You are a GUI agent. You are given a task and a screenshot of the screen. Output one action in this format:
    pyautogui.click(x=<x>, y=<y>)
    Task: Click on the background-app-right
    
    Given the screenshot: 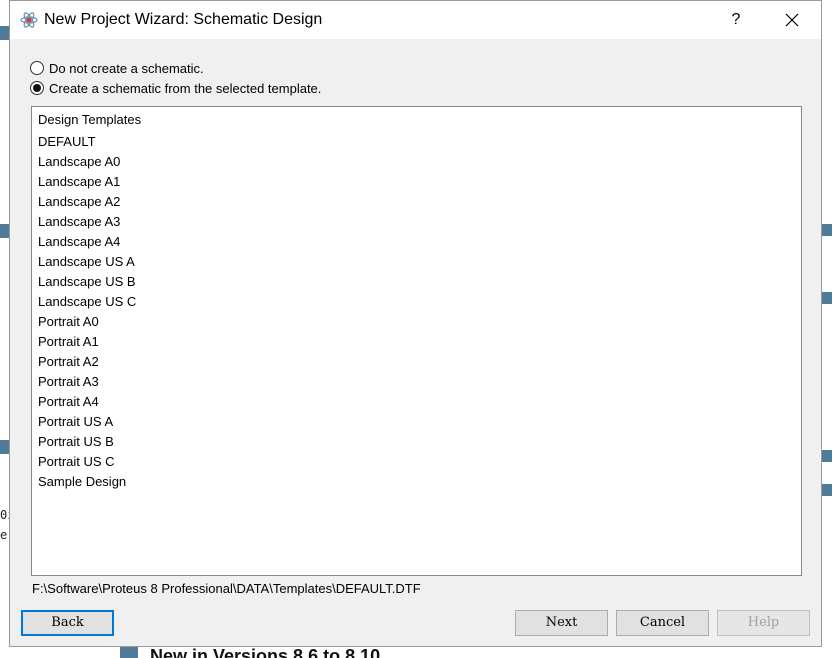 What is the action you would take?
    pyautogui.click(x=827, y=329)
    